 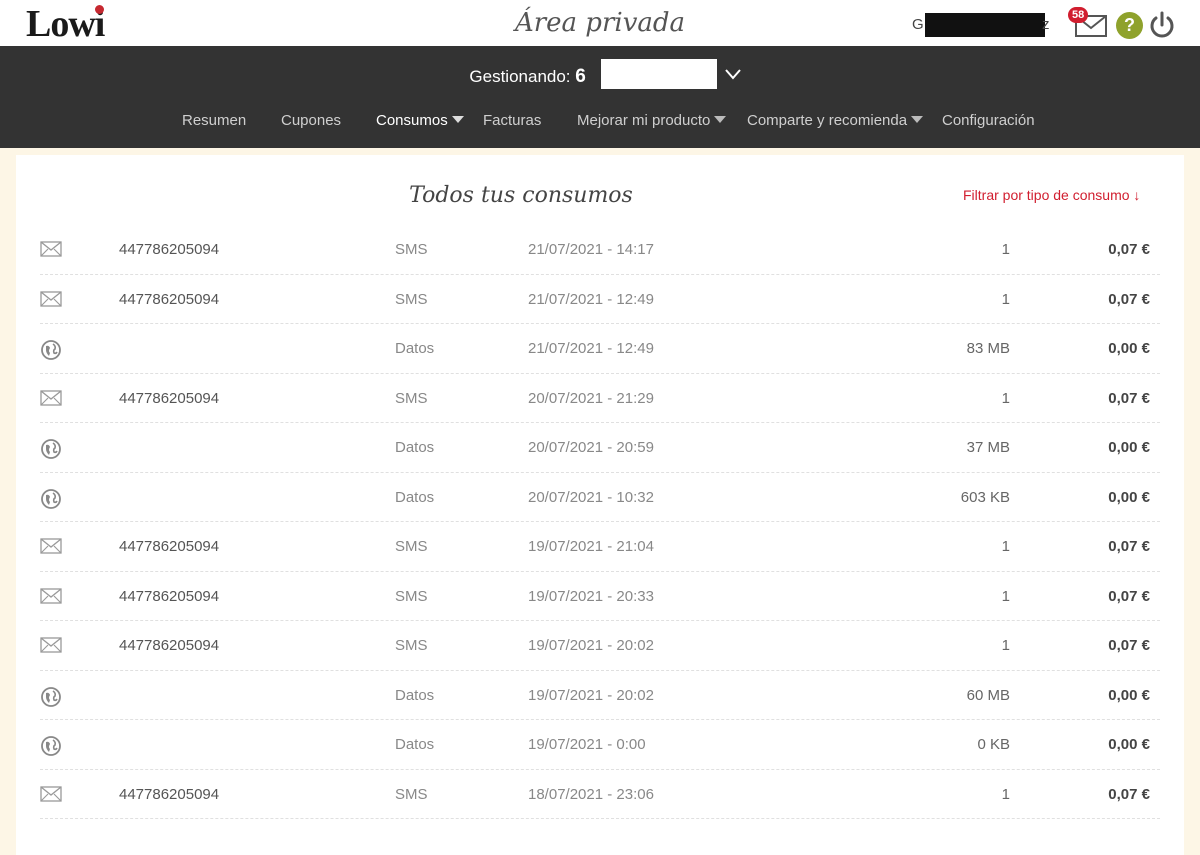 What do you see at coordinates (420, 122) in the screenshot?
I see `tab-consumos: Consumos` at bounding box center [420, 122].